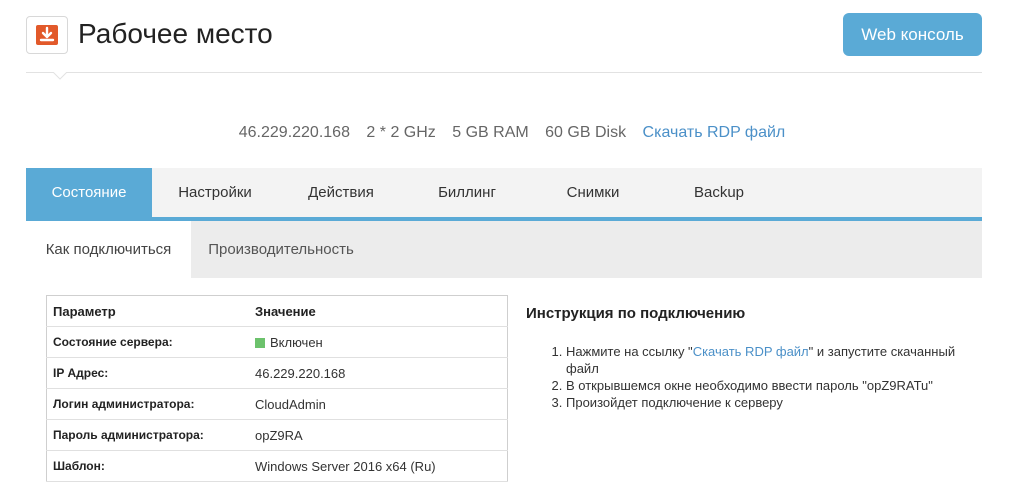 This screenshot has height=493, width=1024. I want to click on logo, so click(47, 35).